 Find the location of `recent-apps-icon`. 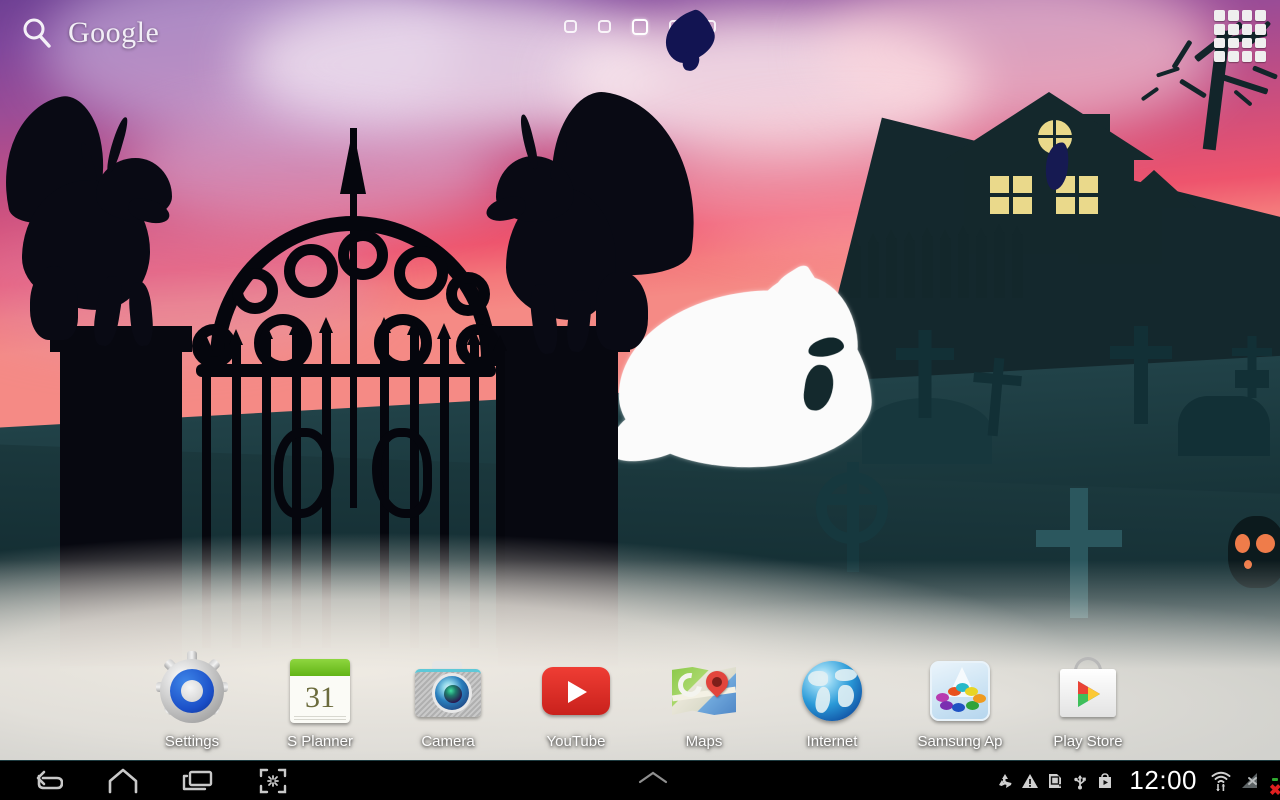

recent-apps-icon is located at coordinates (197, 780).